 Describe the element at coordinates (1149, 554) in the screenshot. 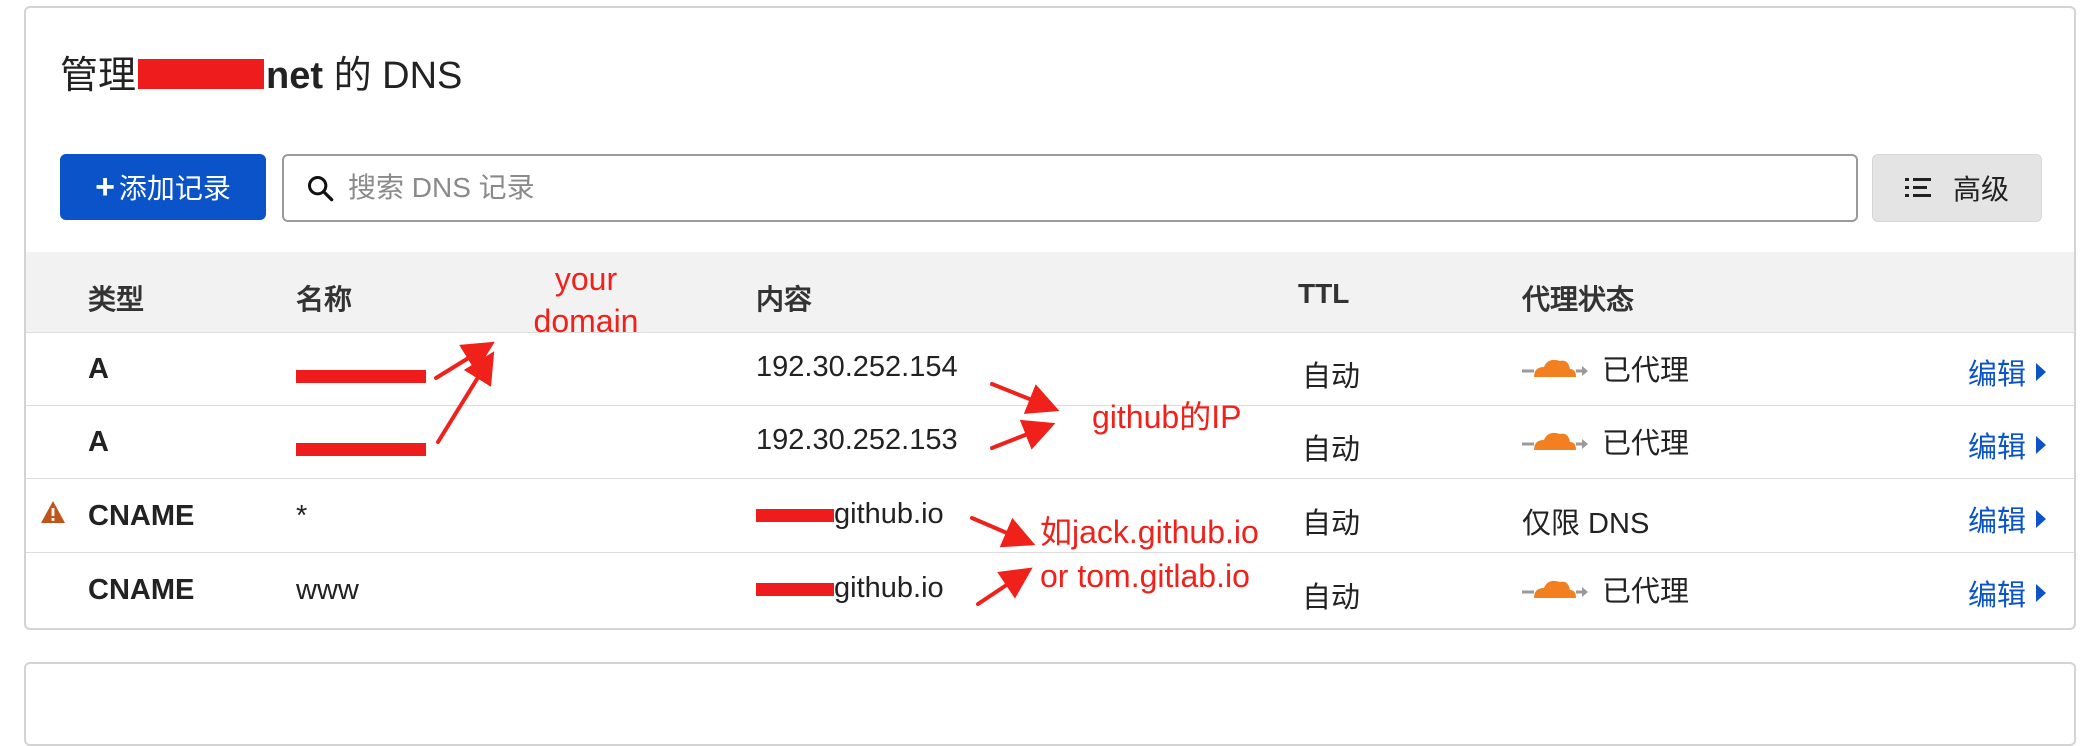

I see `annotation-example: 如jack.github.io or tom.gitlab.io` at that location.